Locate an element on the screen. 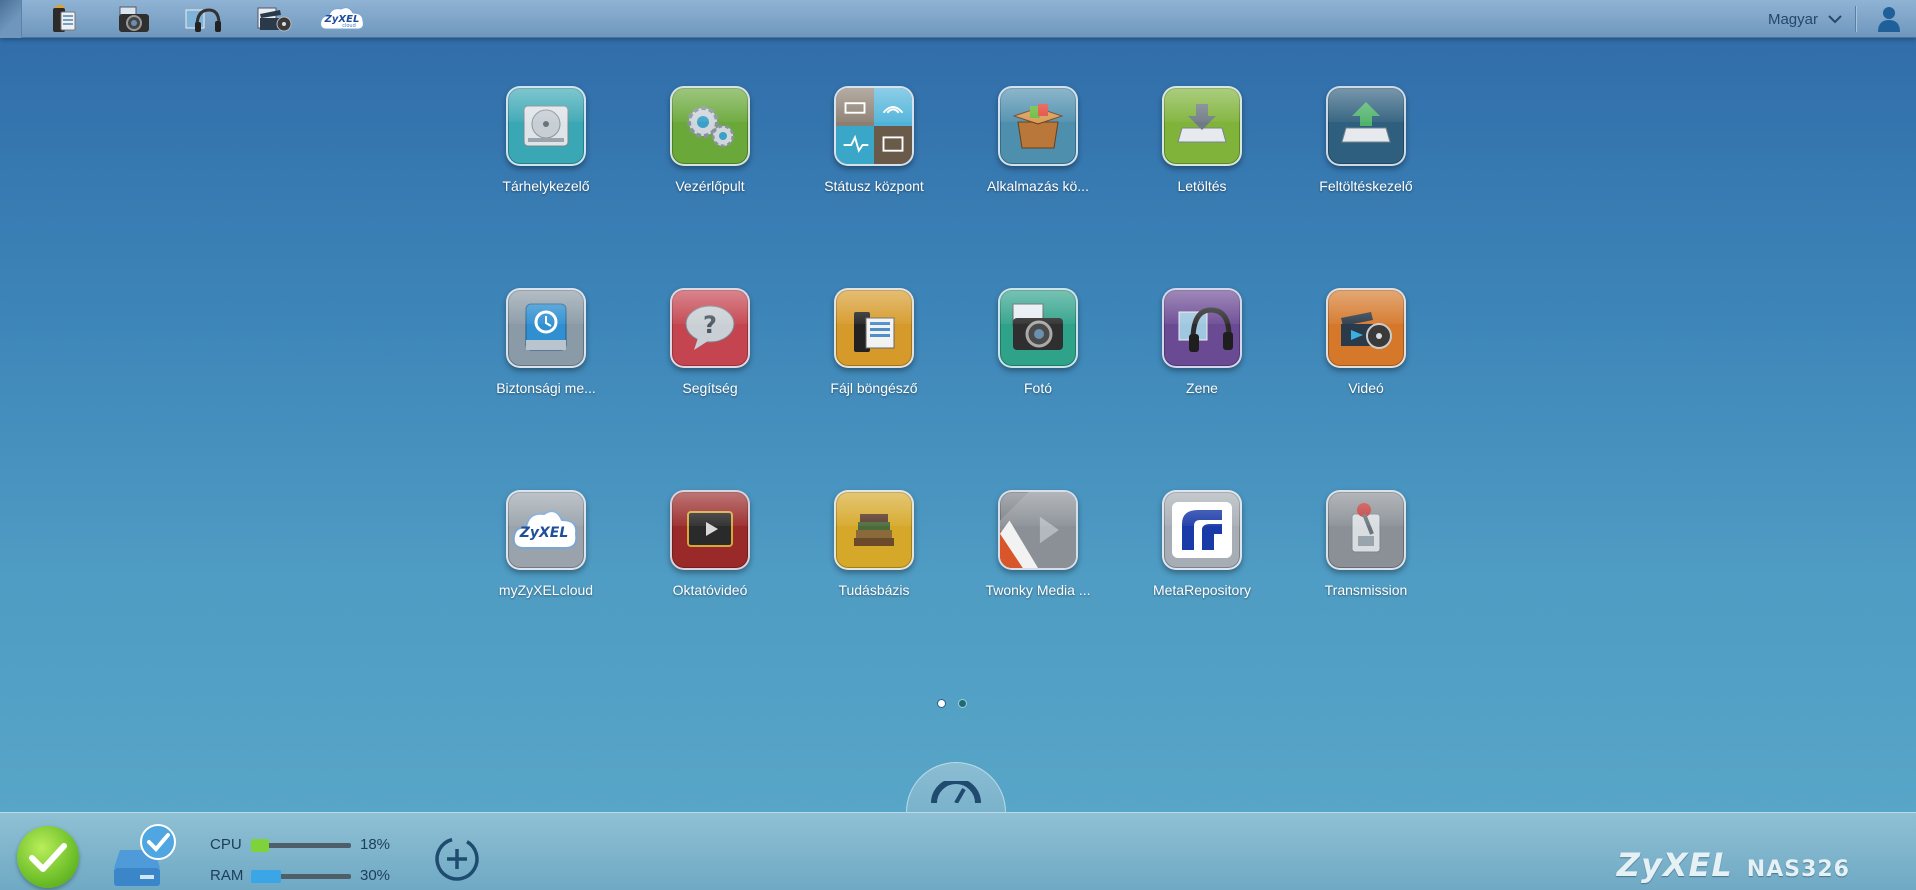 This screenshot has height=890, width=1916. app-label: Letöltés is located at coordinates (1202, 186).